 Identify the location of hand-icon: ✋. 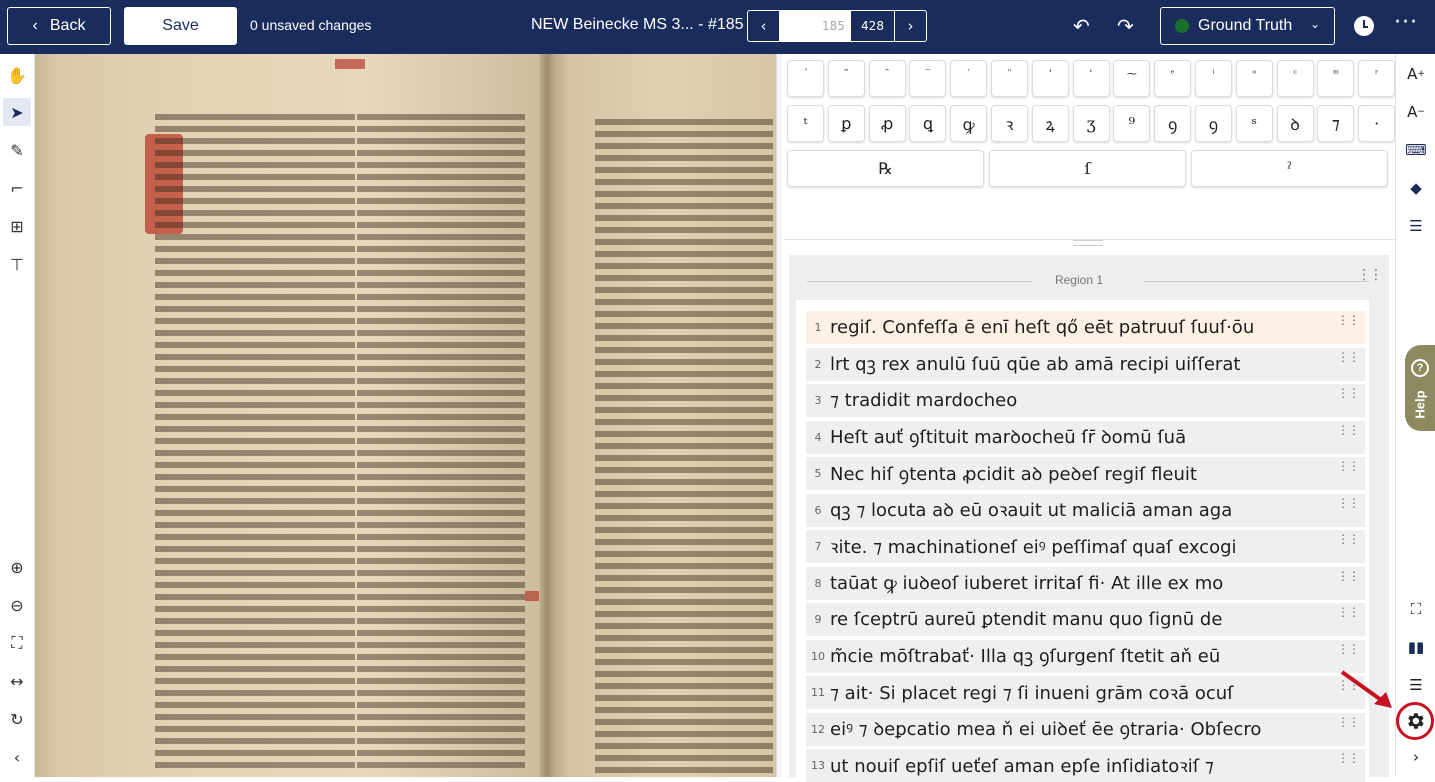
(17, 75).